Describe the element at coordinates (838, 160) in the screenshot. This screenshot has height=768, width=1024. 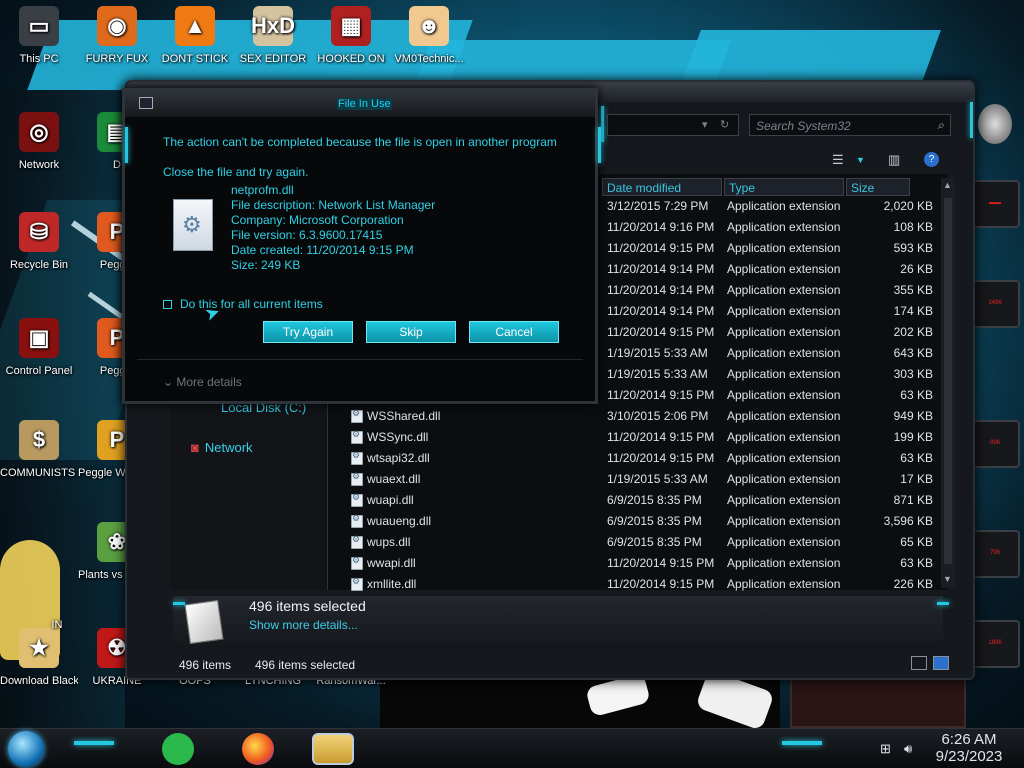
I see `view-options-icon: ☰` at that location.